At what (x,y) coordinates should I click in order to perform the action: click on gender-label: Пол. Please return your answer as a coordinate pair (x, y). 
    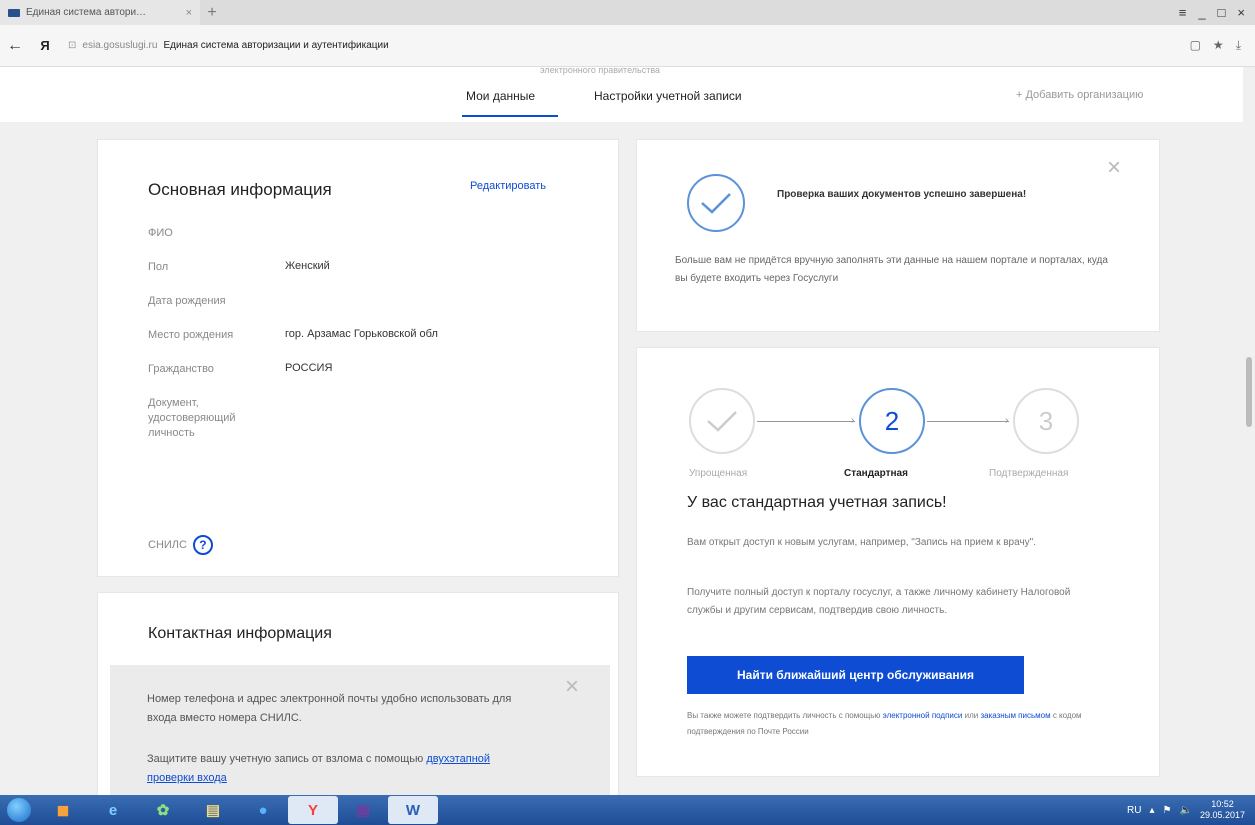
    Looking at the image, I should click on (158, 267).